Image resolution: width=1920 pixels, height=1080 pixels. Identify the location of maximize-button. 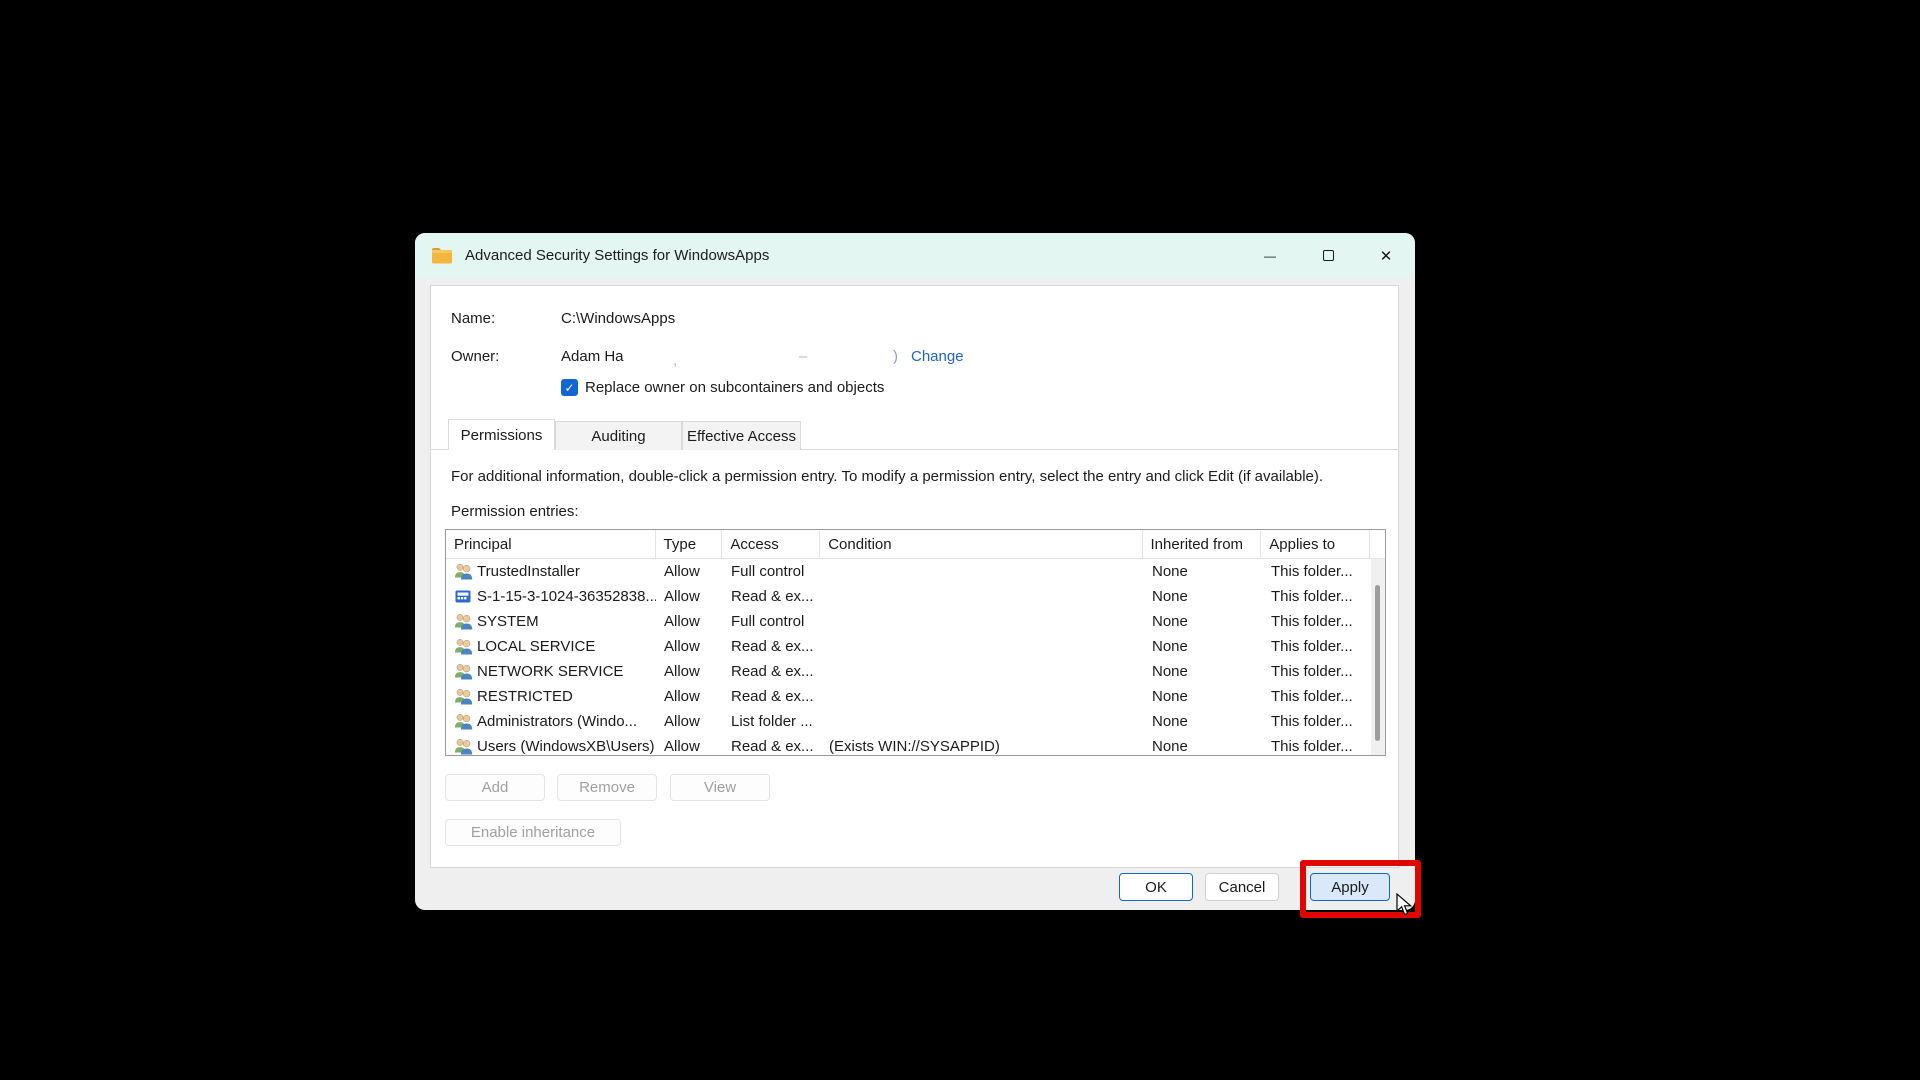
(1328, 255).